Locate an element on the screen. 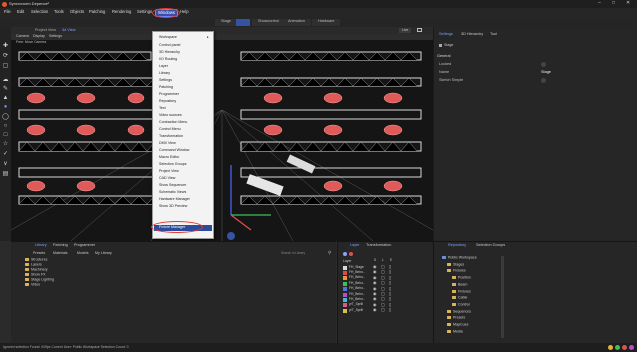 The height and width of the screenshot is (352, 637). menu-item-schematic-views: Schematic Views is located at coordinates (172, 192).